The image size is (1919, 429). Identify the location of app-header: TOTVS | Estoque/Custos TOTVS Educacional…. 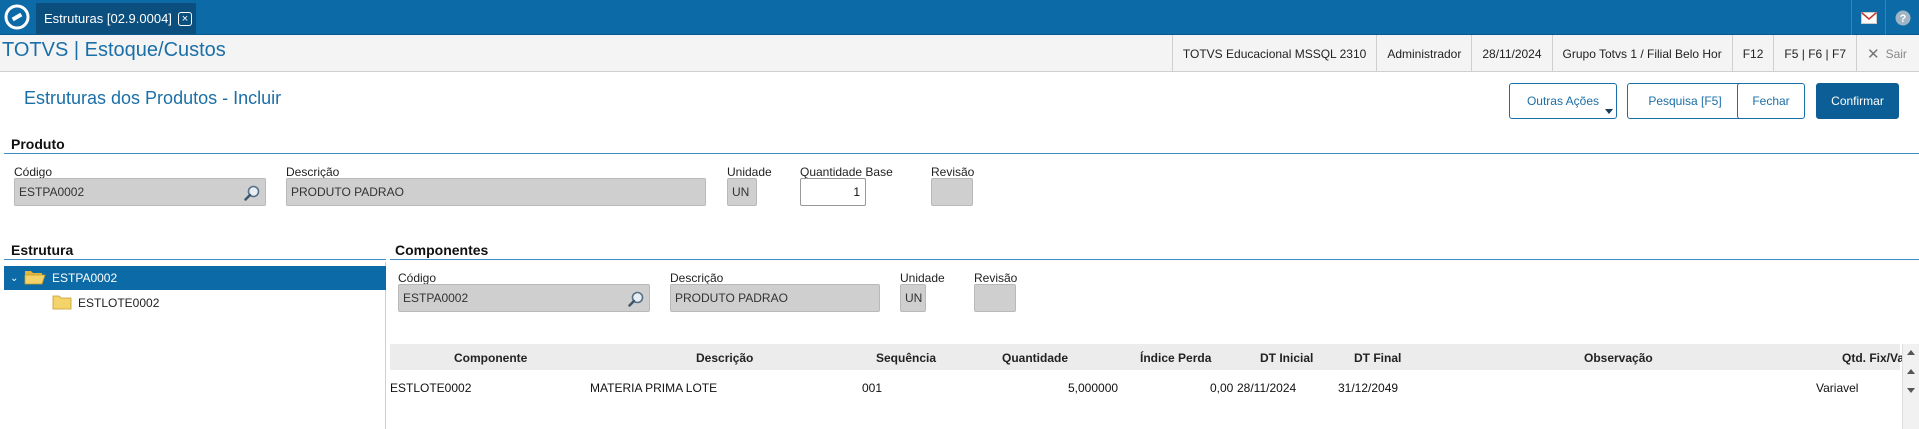
(959, 53).